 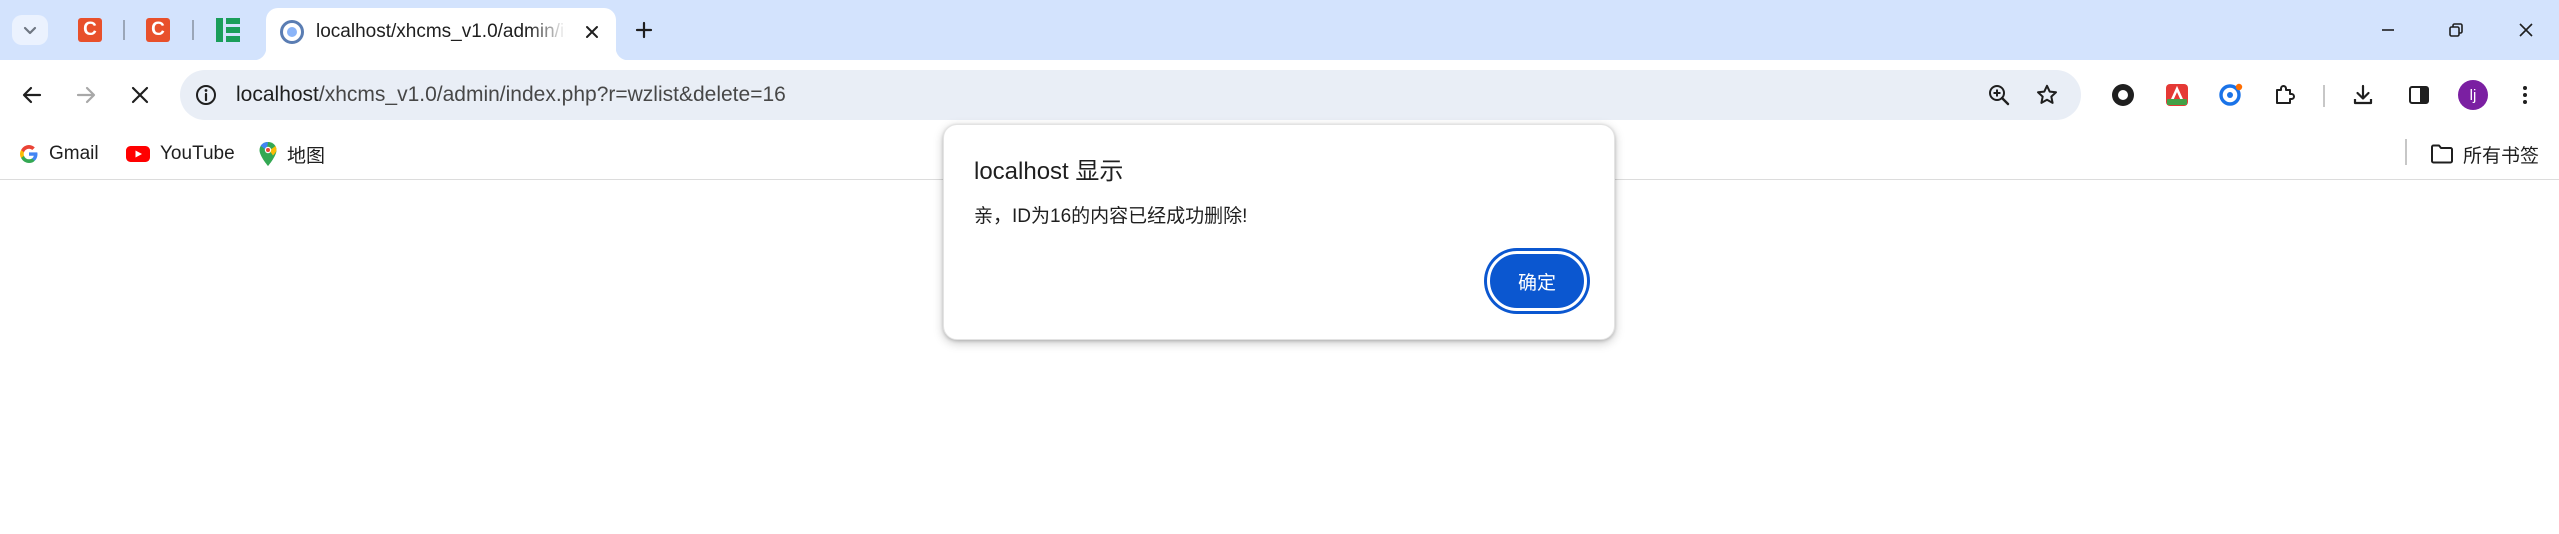 I want to click on alert-dialog: localhost 显示 亲，ID为16的内容已经成功删除! 确定, so click(x=1279, y=232).